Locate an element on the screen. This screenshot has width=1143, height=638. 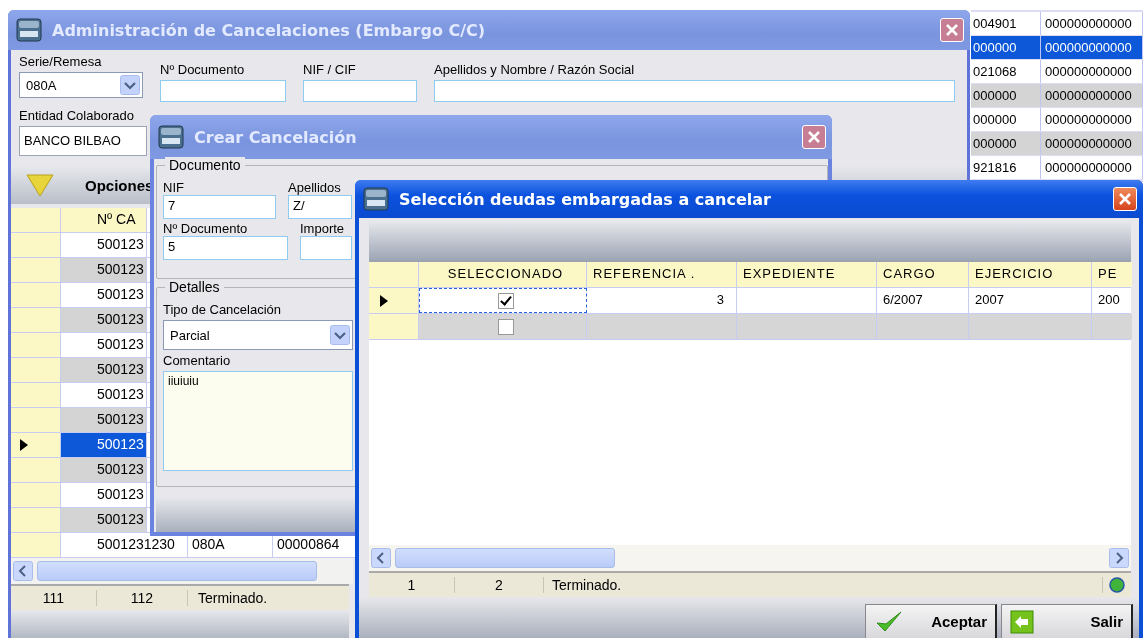
column-header: CARGO is located at coordinates (923, 274).